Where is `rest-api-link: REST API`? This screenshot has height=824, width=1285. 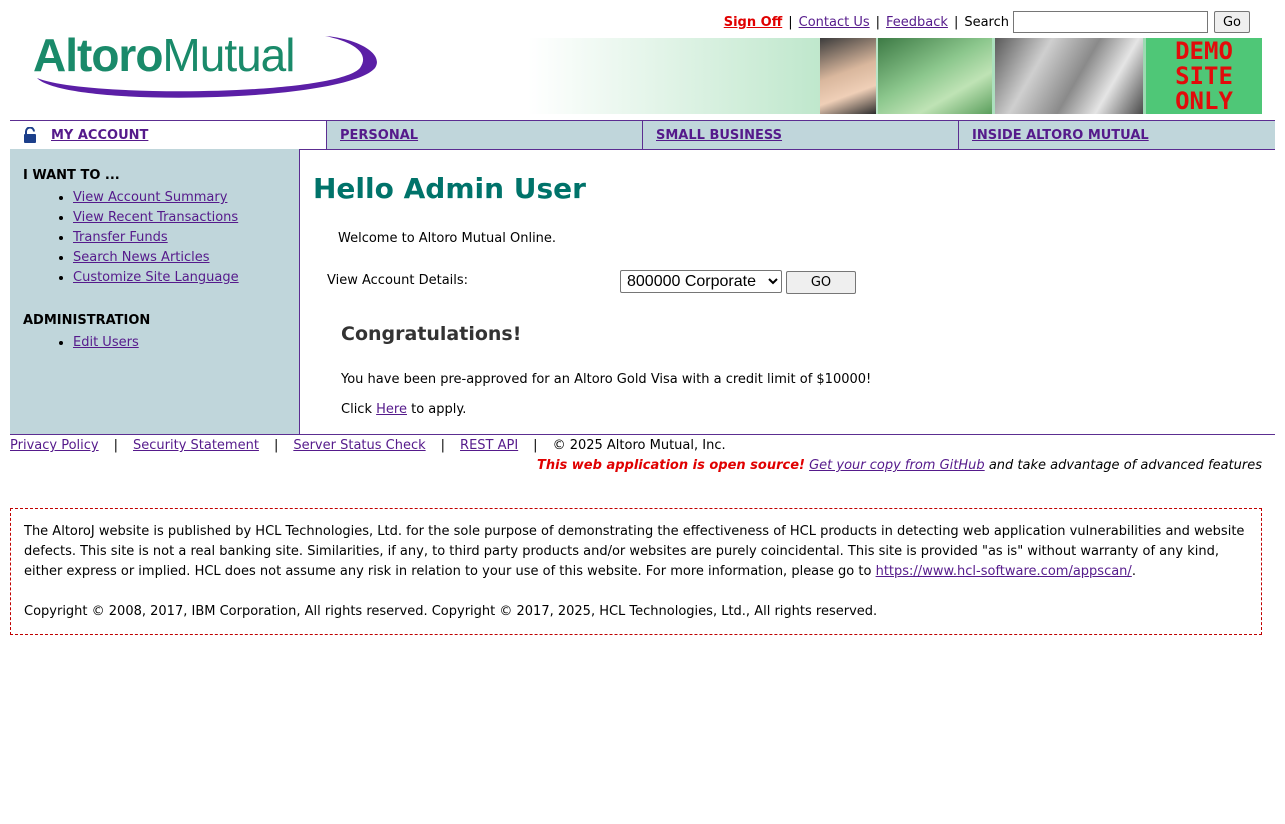
rest-api-link: REST API is located at coordinates (489, 445).